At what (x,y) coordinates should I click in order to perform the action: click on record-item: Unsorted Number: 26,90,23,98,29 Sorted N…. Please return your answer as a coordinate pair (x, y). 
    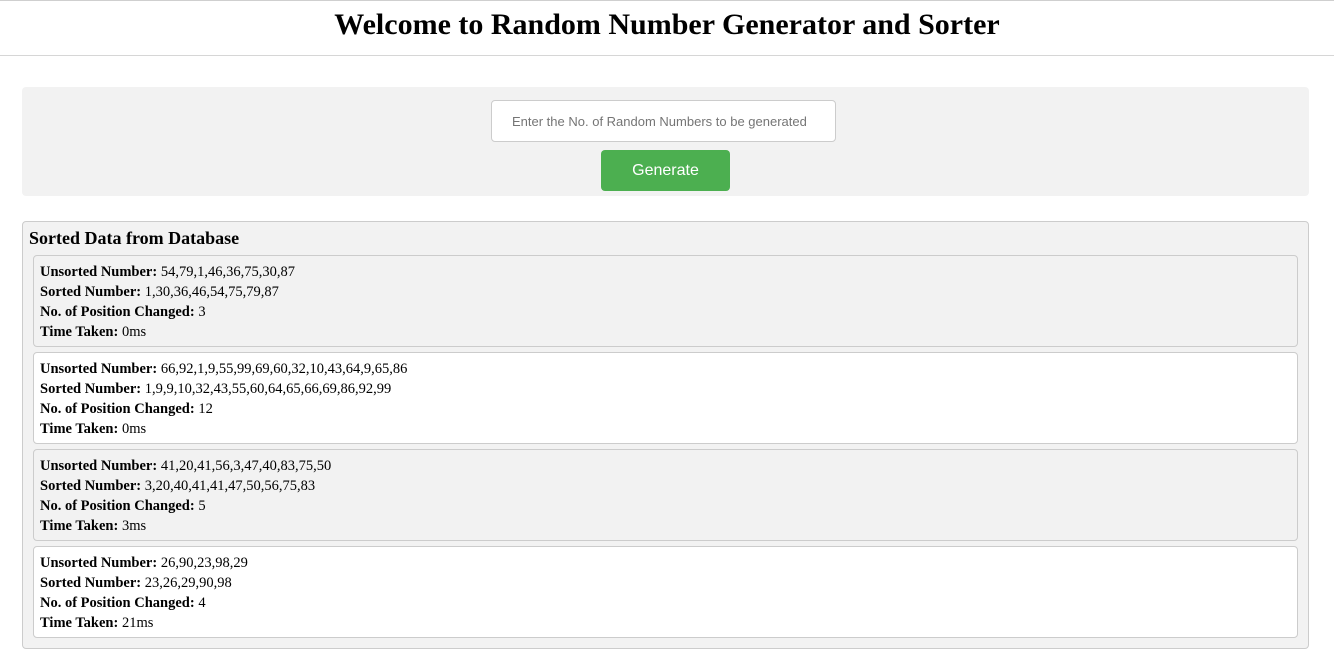
    Looking at the image, I should click on (665, 592).